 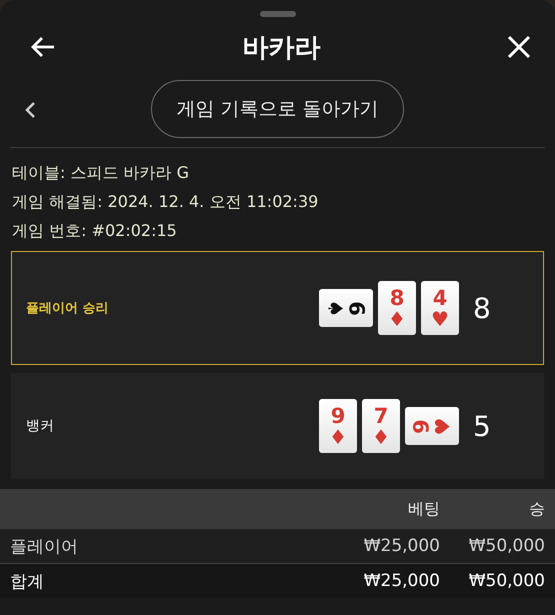 I want to click on info-line: 게임 번호: #02:02:15, so click(x=95, y=230).